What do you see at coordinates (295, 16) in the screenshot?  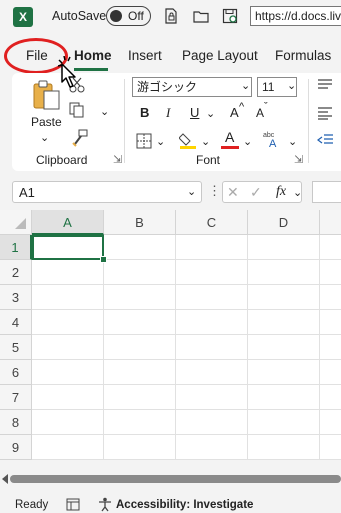 I see `url-box: https://d.docs.live` at bounding box center [295, 16].